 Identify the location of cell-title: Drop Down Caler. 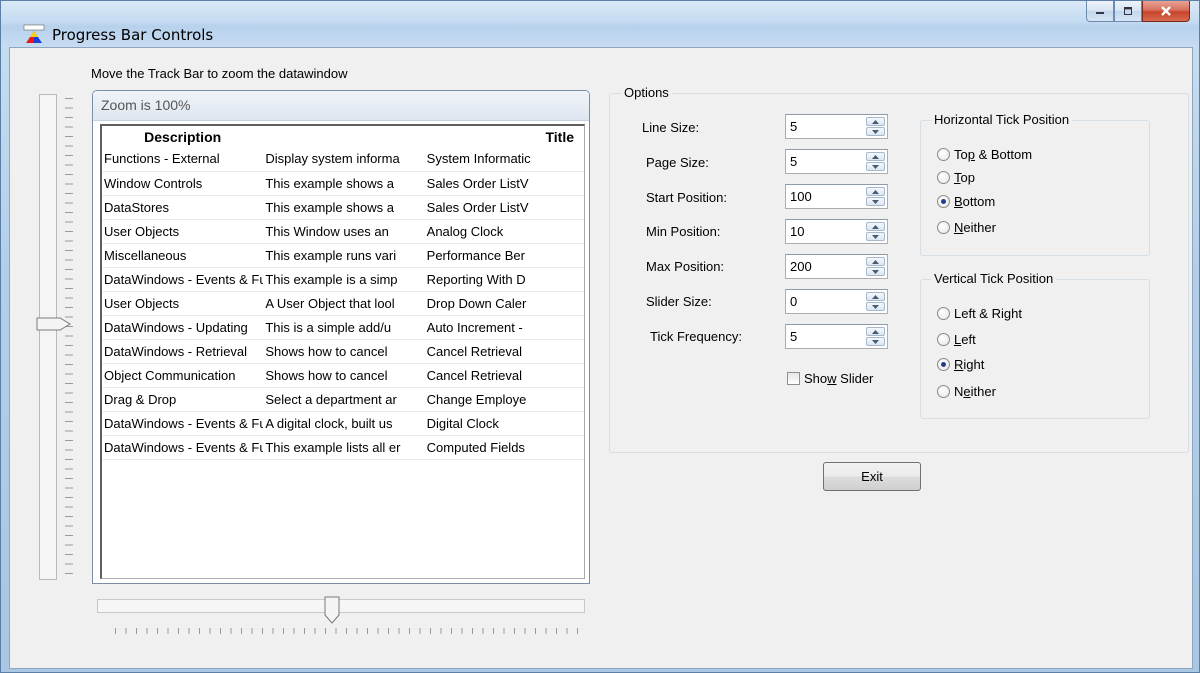
(504, 303).